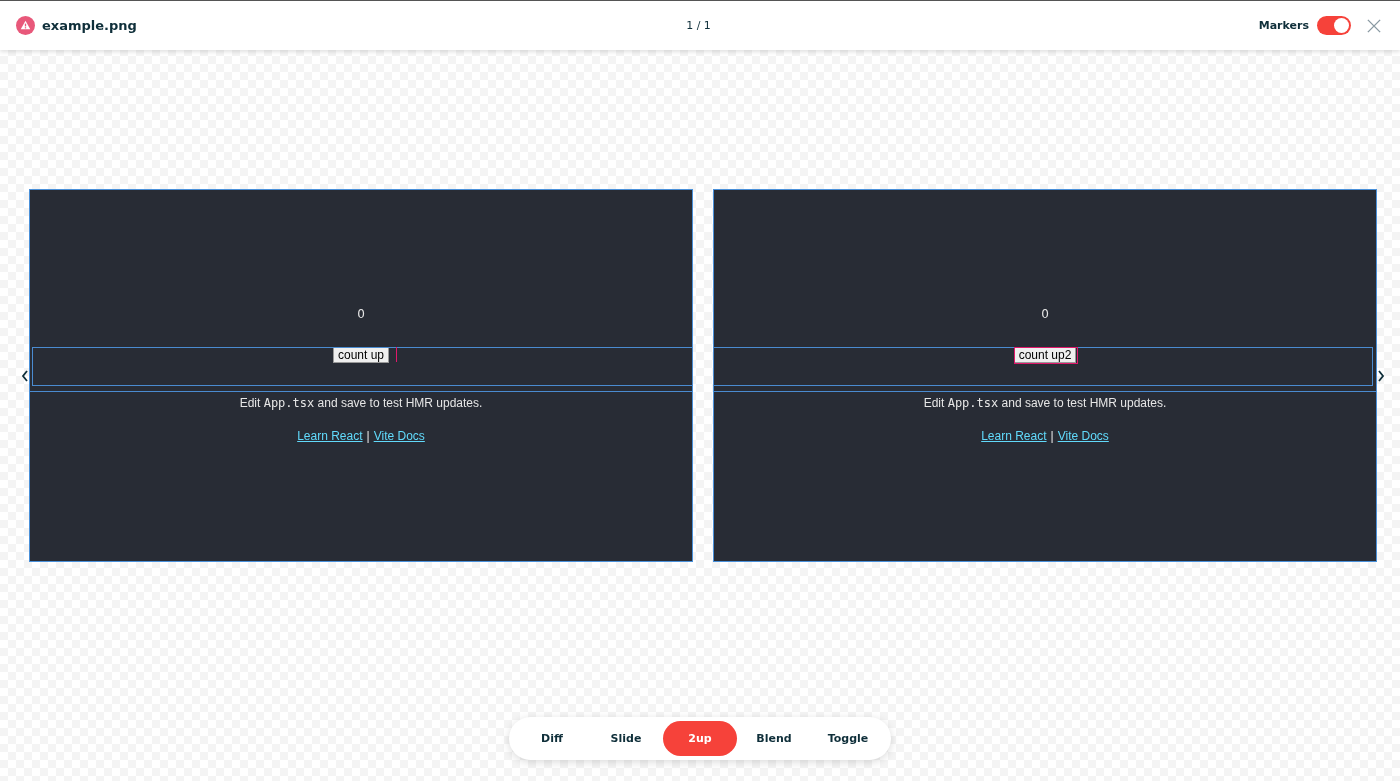  Describe the element at coordinates (848, 738) in the screenshot. I see `view-mode-tab: Toggle` at that location.